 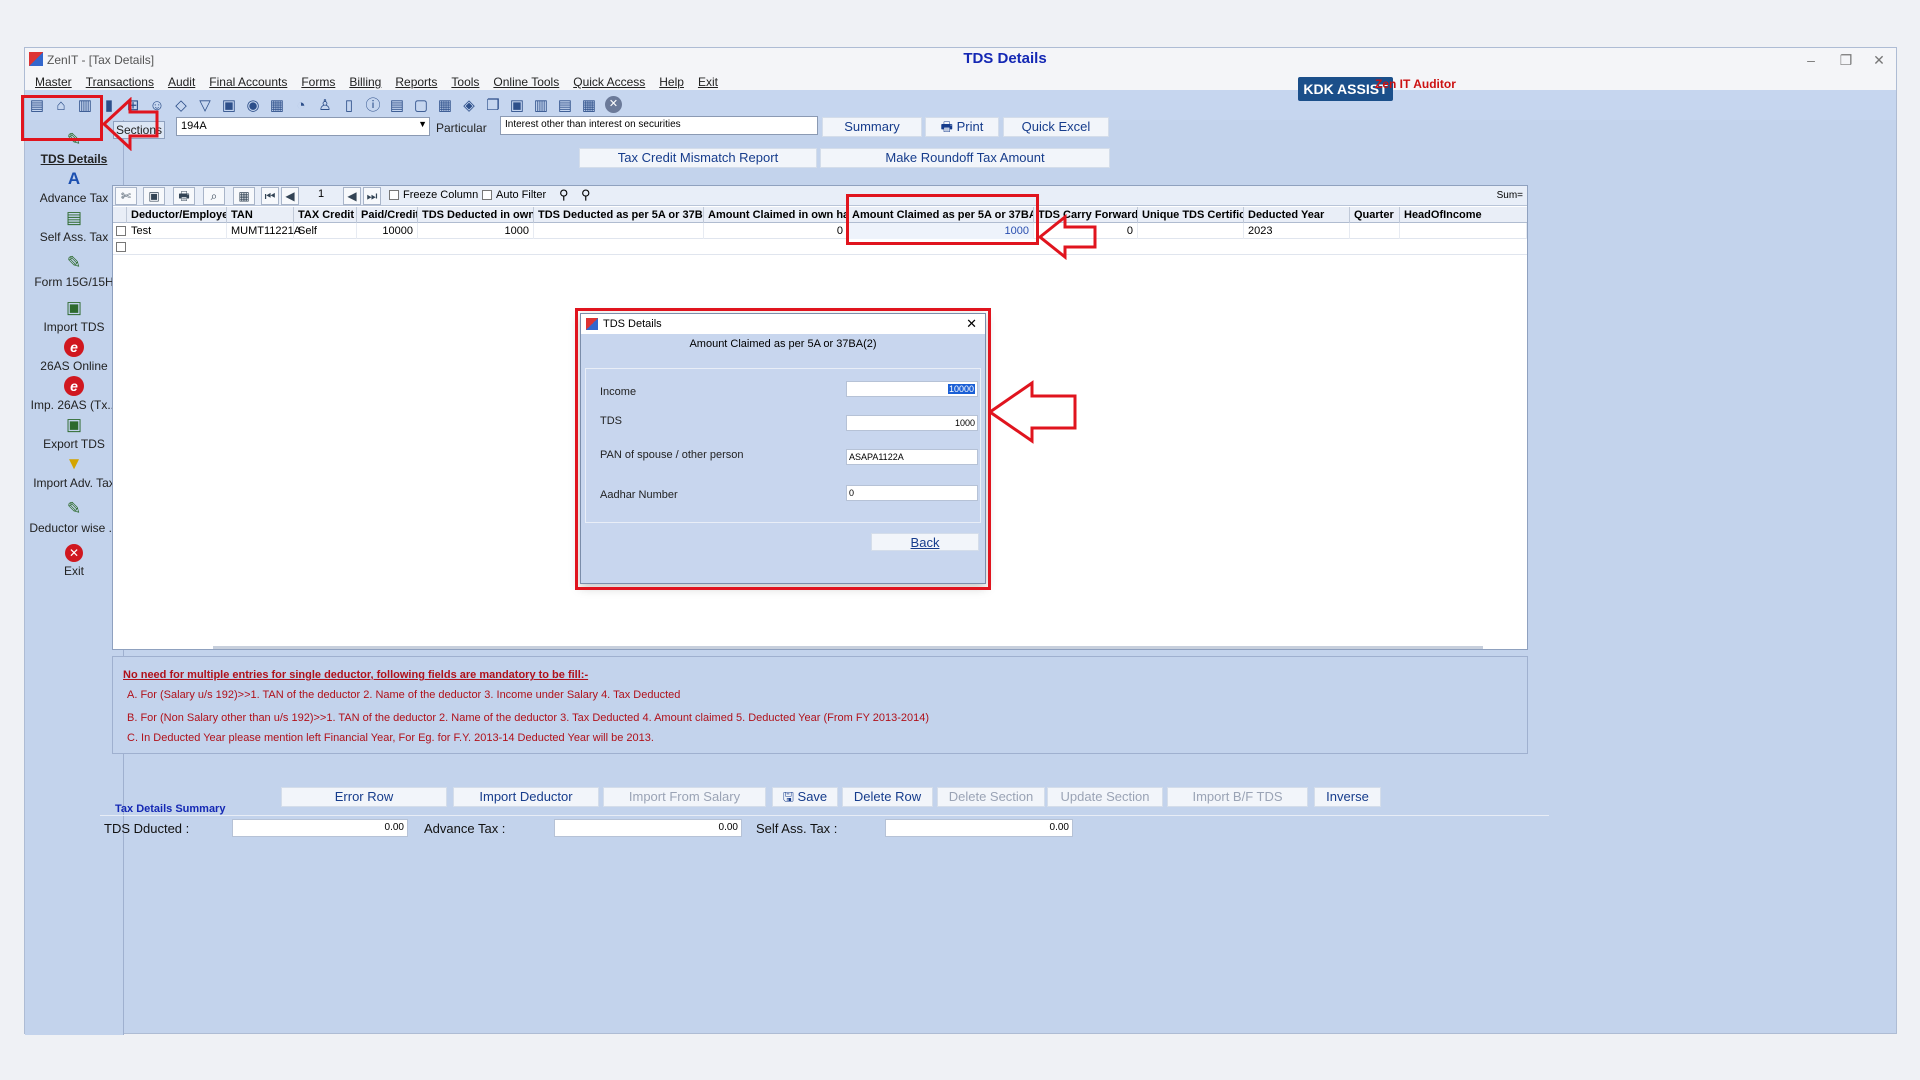 What do you see at coordinates (397, 106) in the screenshot?
I see `report-icon: ▤` at bounding box center [397, 106].